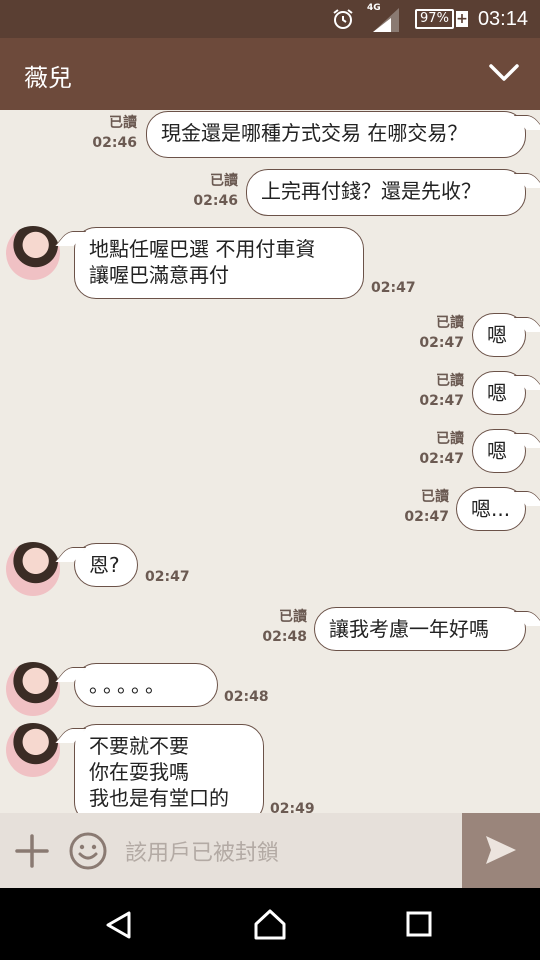 This screenshot has width=540, height=960. Describe the element at coordinates (336, 134) in the screenshot. I see `message-bubble: 現金還是哪種方式交易 在哪交易？` at that location.